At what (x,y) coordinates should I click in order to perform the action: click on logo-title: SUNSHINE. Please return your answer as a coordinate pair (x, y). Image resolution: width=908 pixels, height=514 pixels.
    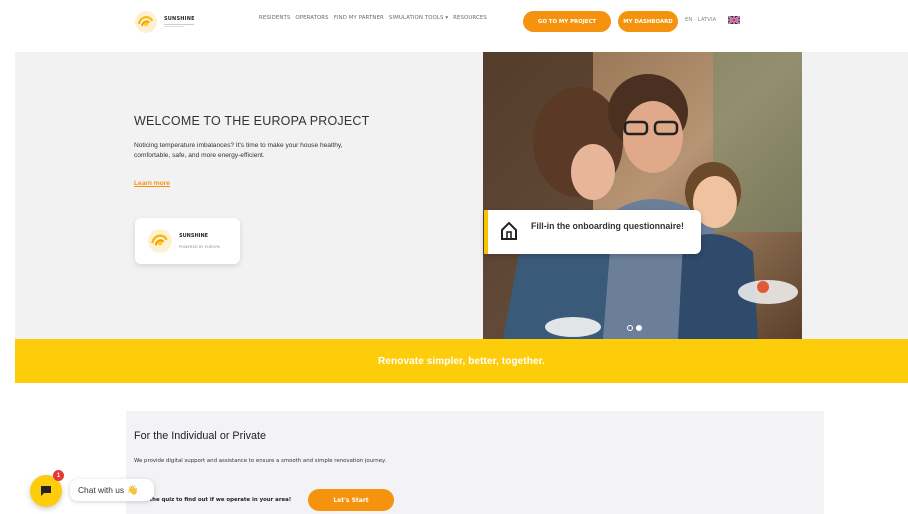
    Looking at the image, I should click on (179, 19).